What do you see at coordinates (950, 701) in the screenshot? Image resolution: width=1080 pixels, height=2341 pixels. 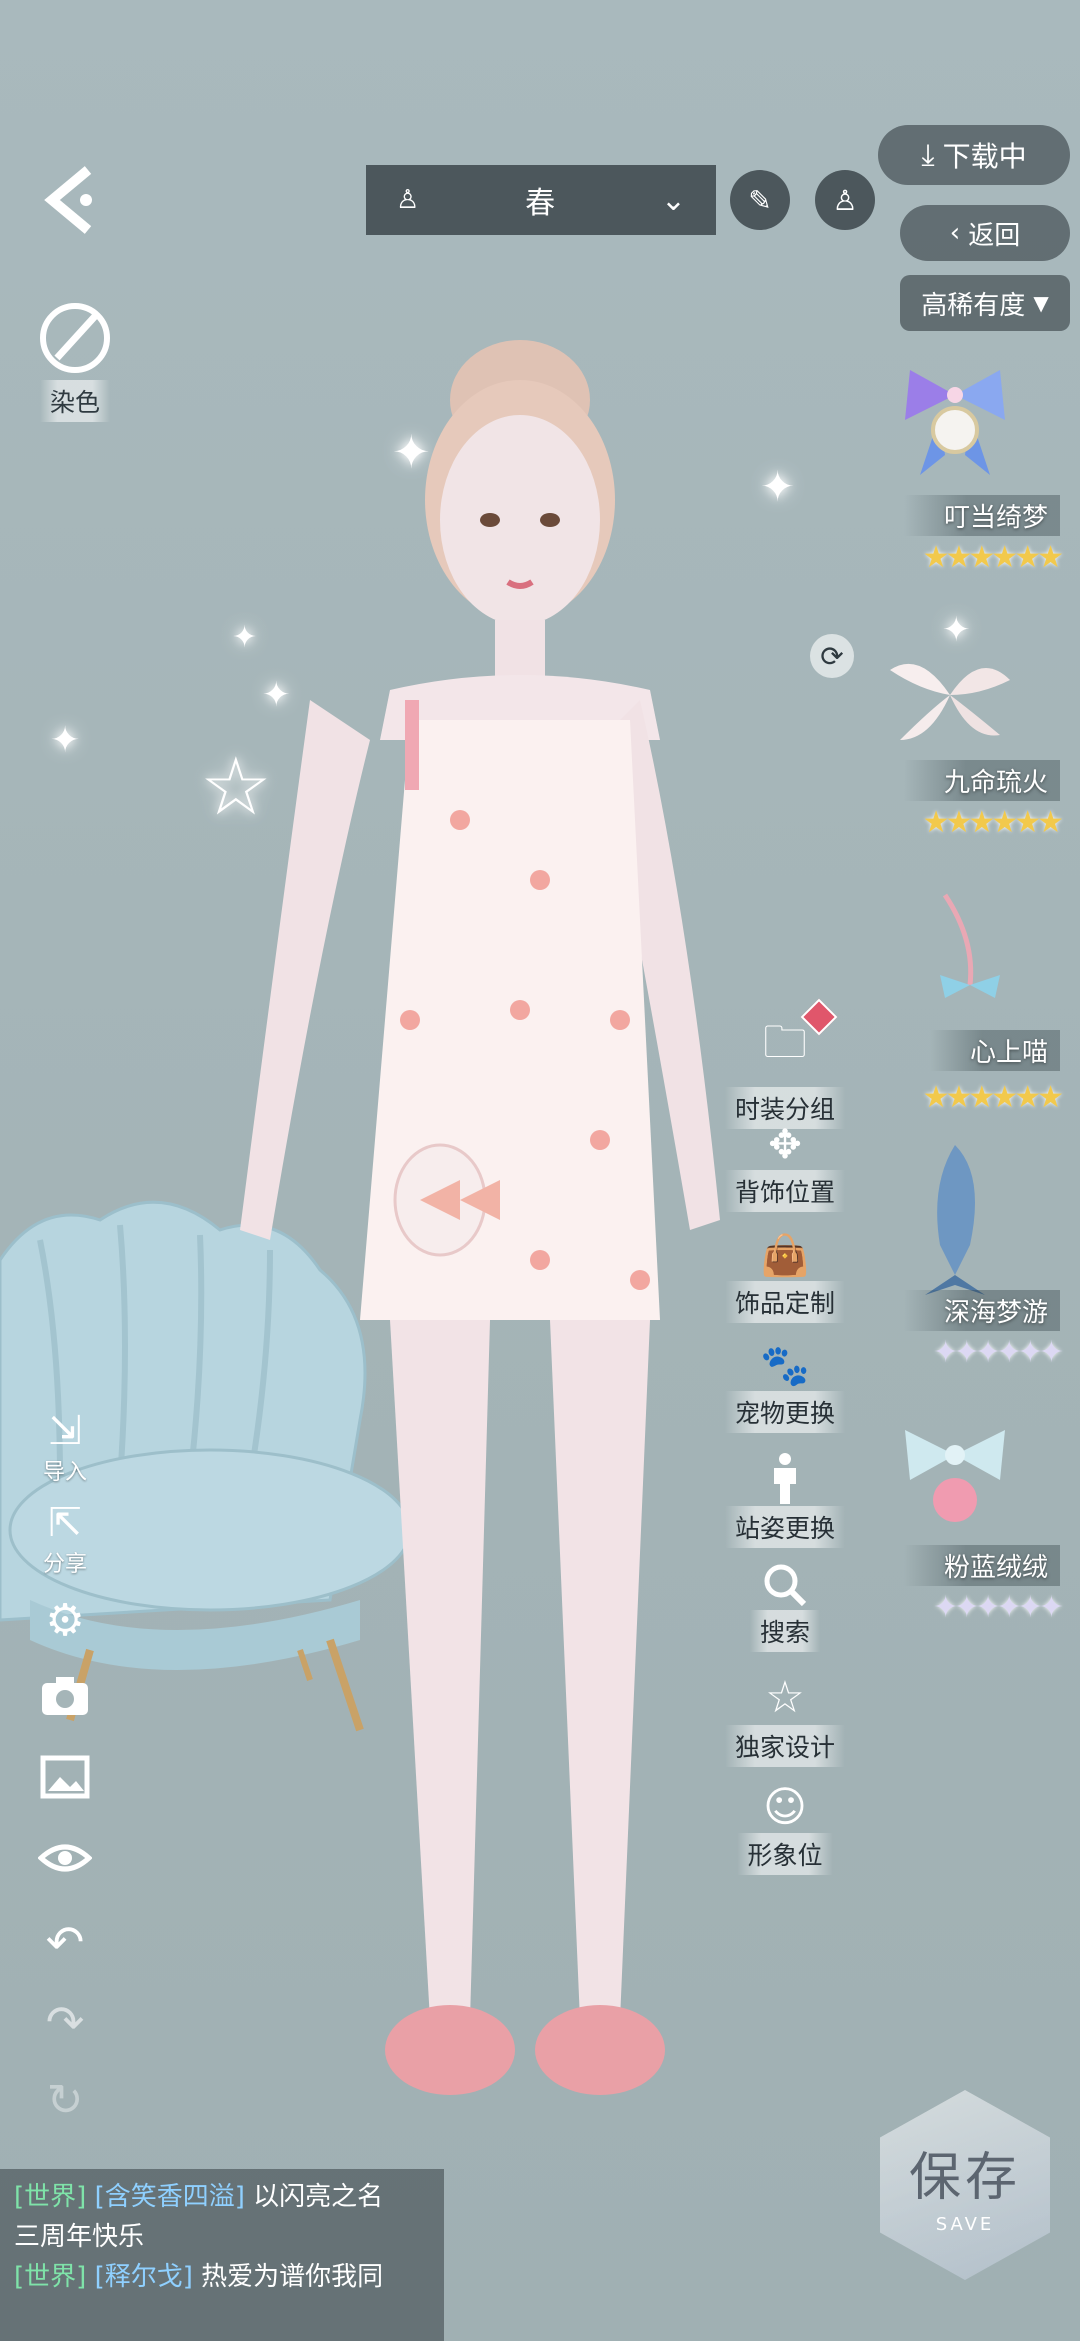 I see `fox-tail-icon` at bounding box center [950, 701].